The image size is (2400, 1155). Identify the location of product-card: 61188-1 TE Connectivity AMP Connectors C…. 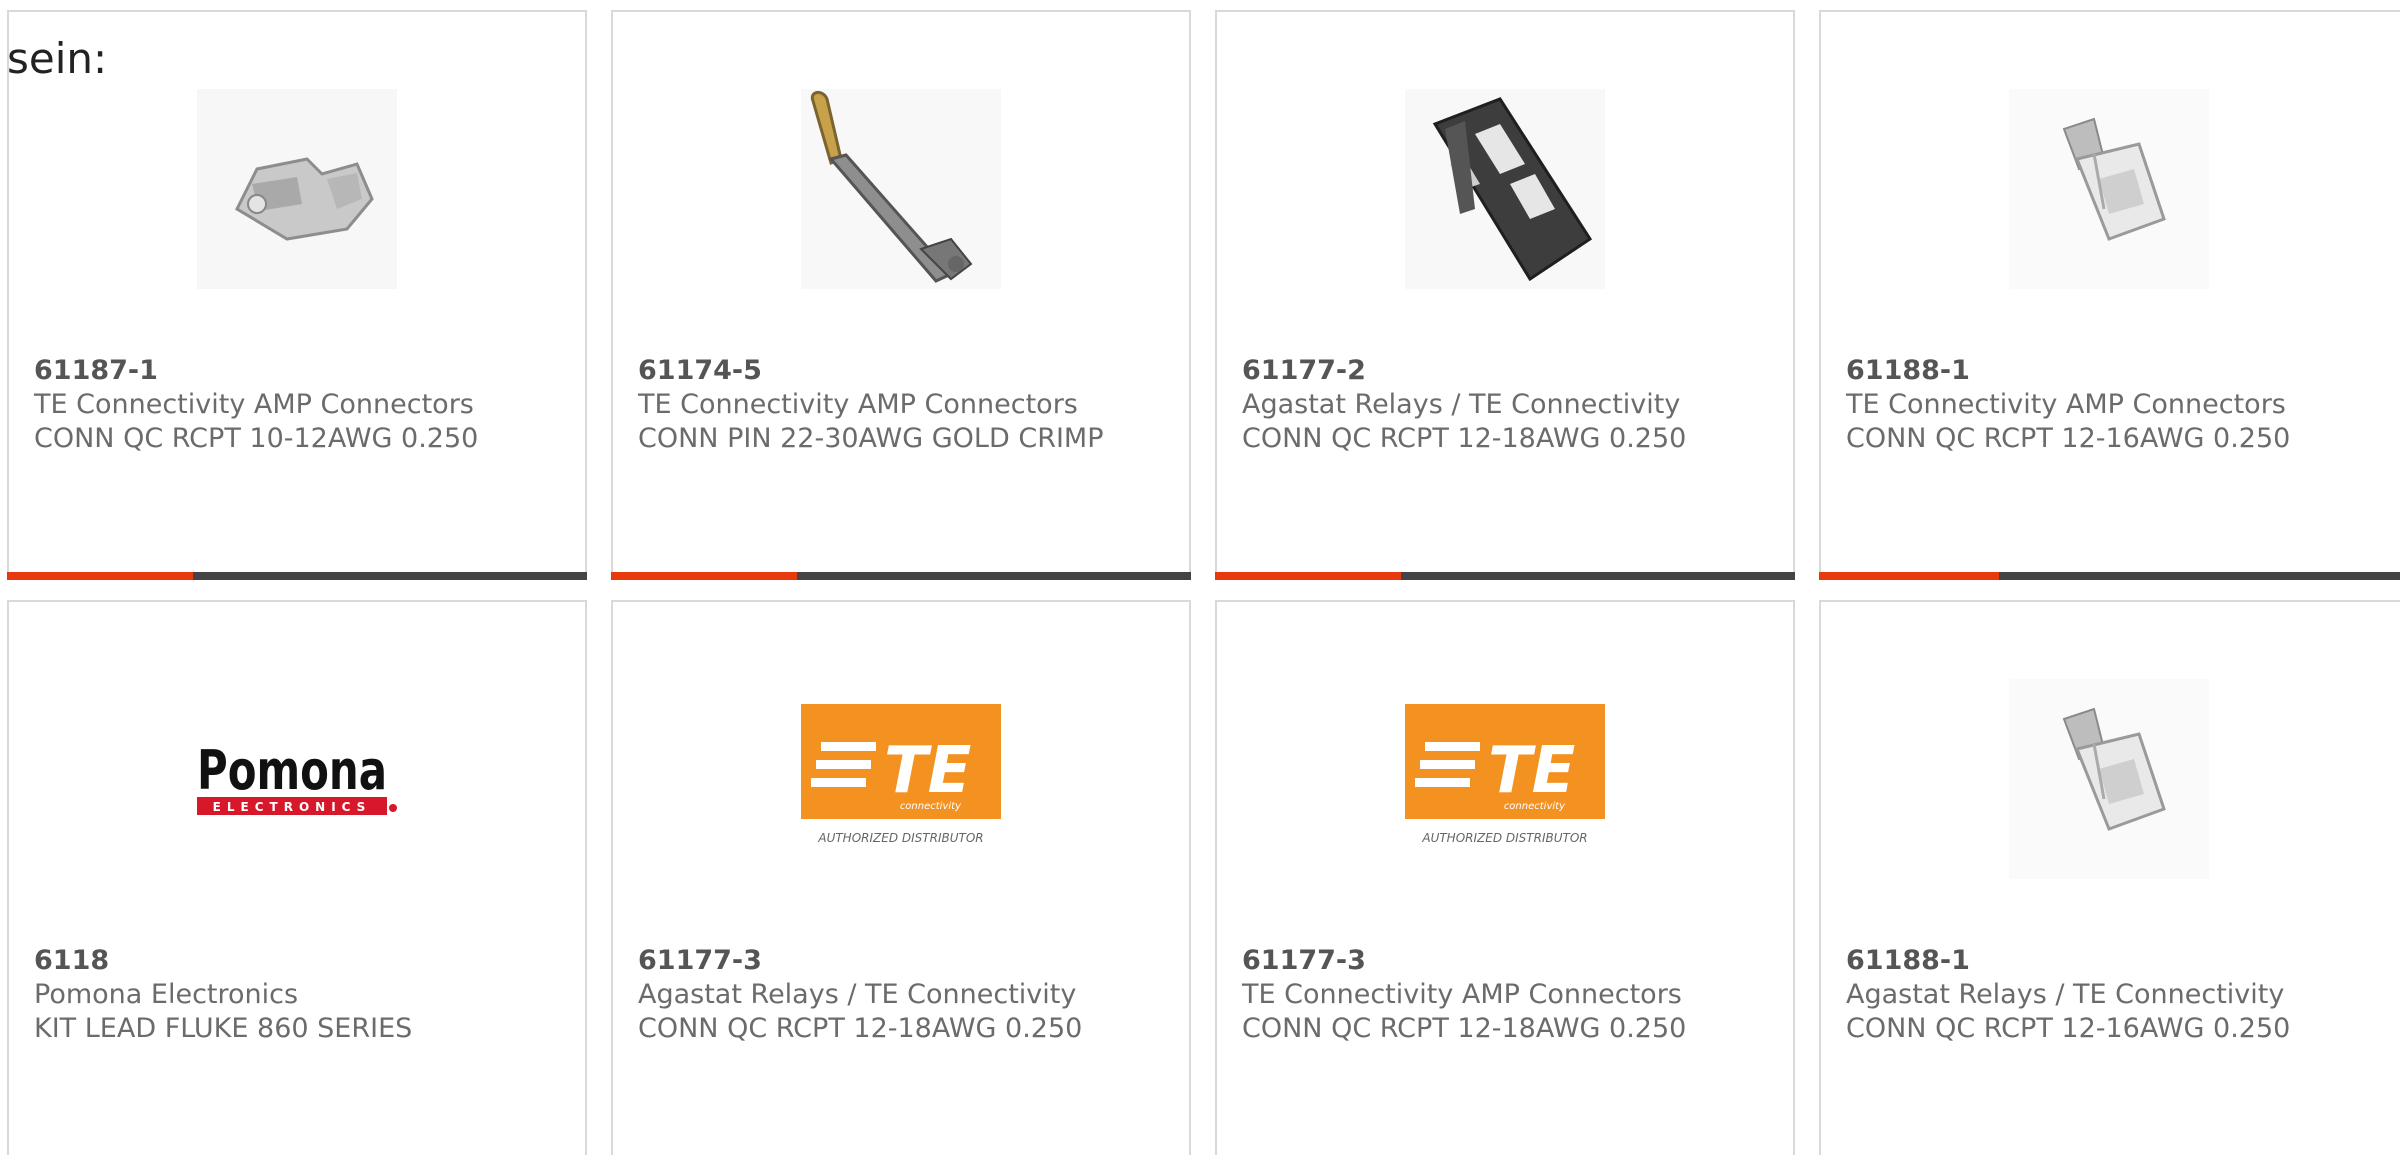
(2109, 295).